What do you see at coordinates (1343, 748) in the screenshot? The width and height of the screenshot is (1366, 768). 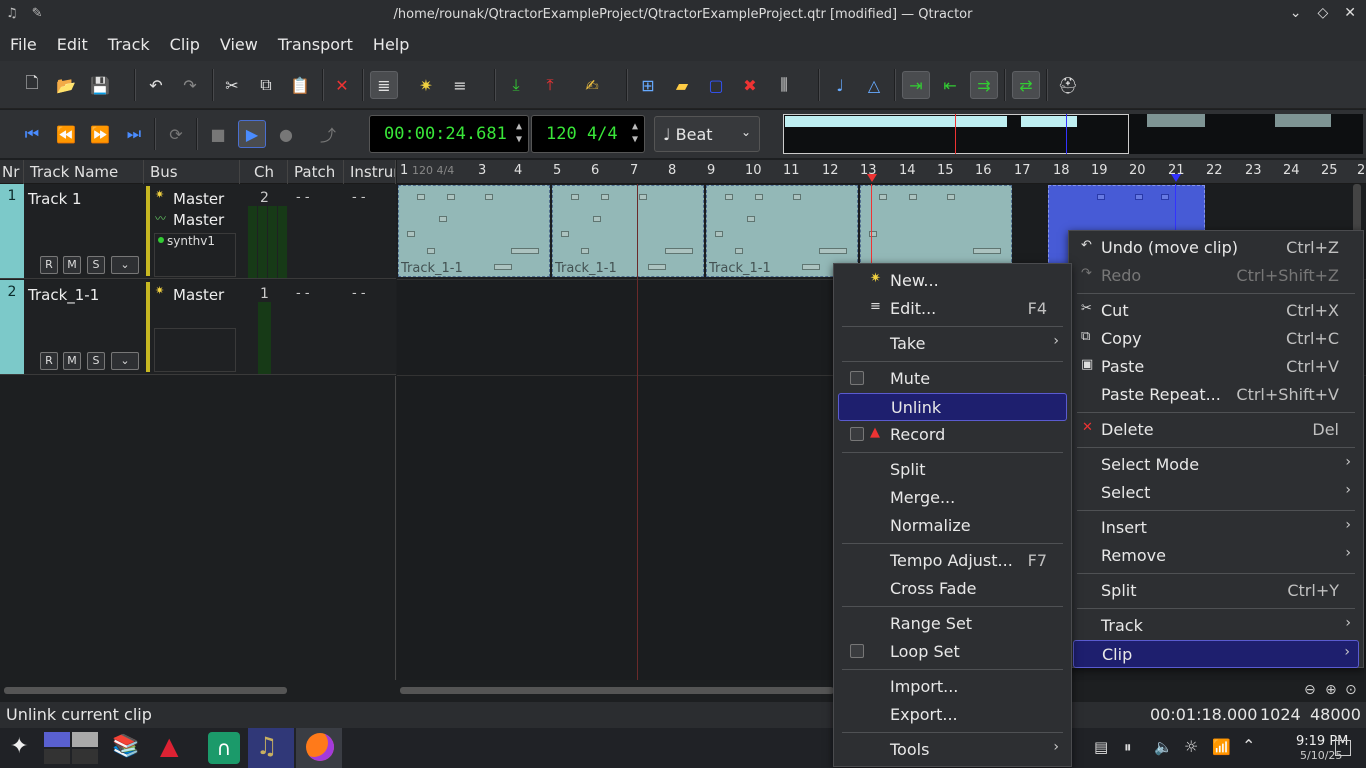 I see `show-desktop-icon` at bounding box center [1343, 748].